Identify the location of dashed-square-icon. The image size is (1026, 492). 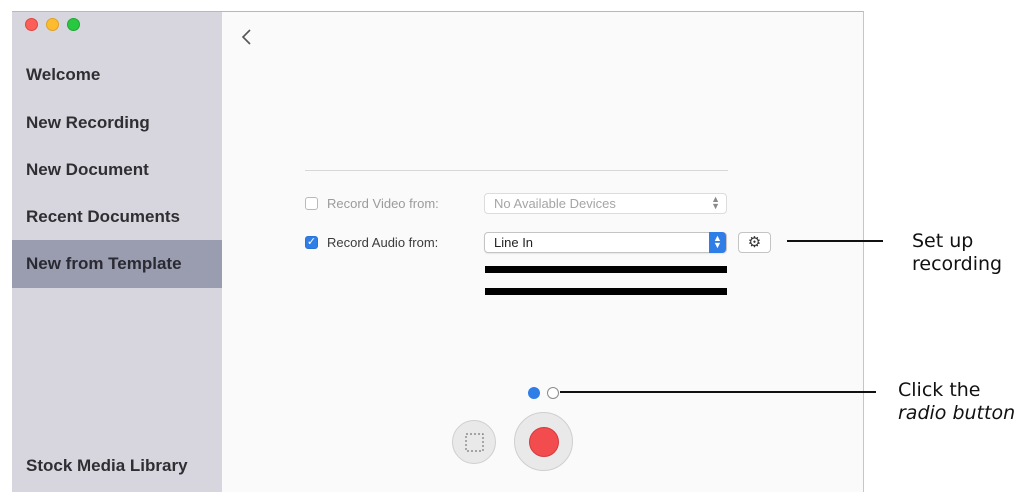
(474, 442).